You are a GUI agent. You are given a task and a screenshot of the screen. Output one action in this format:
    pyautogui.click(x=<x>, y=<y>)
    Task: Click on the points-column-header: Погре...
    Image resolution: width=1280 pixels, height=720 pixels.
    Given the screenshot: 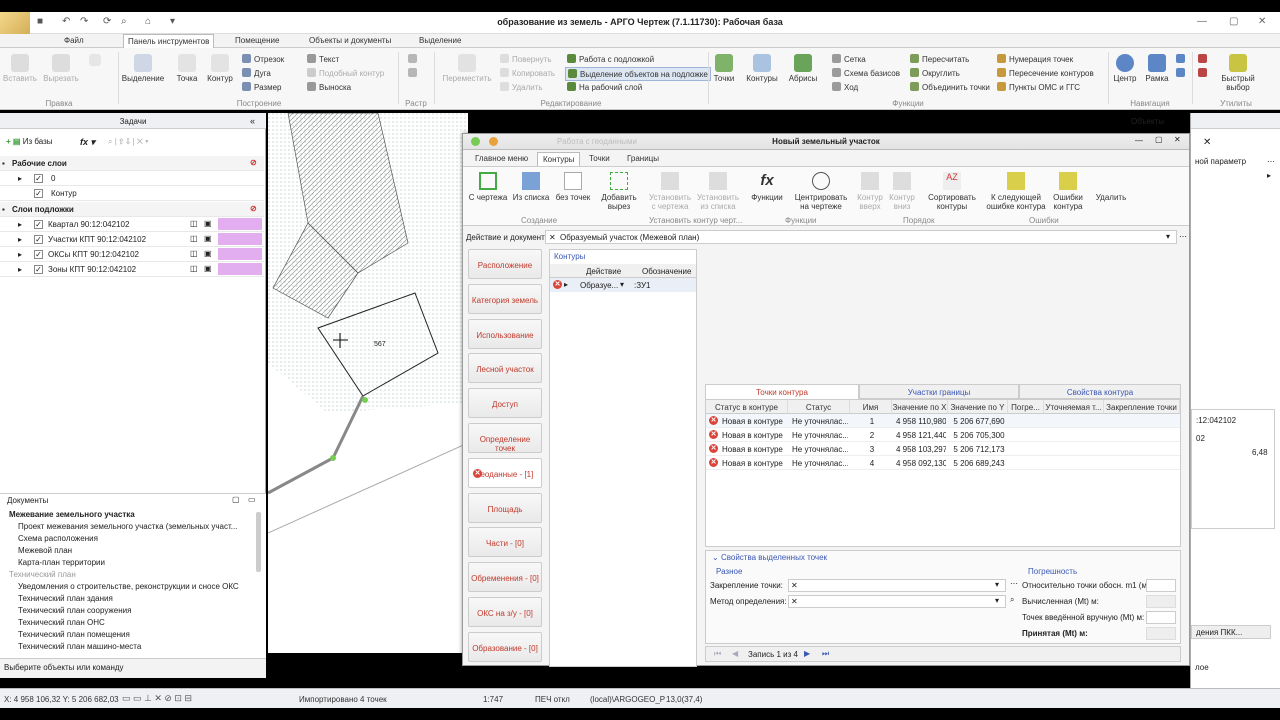 What is the action you would take?
    pyautogui.click(x=1026, y=407)
    